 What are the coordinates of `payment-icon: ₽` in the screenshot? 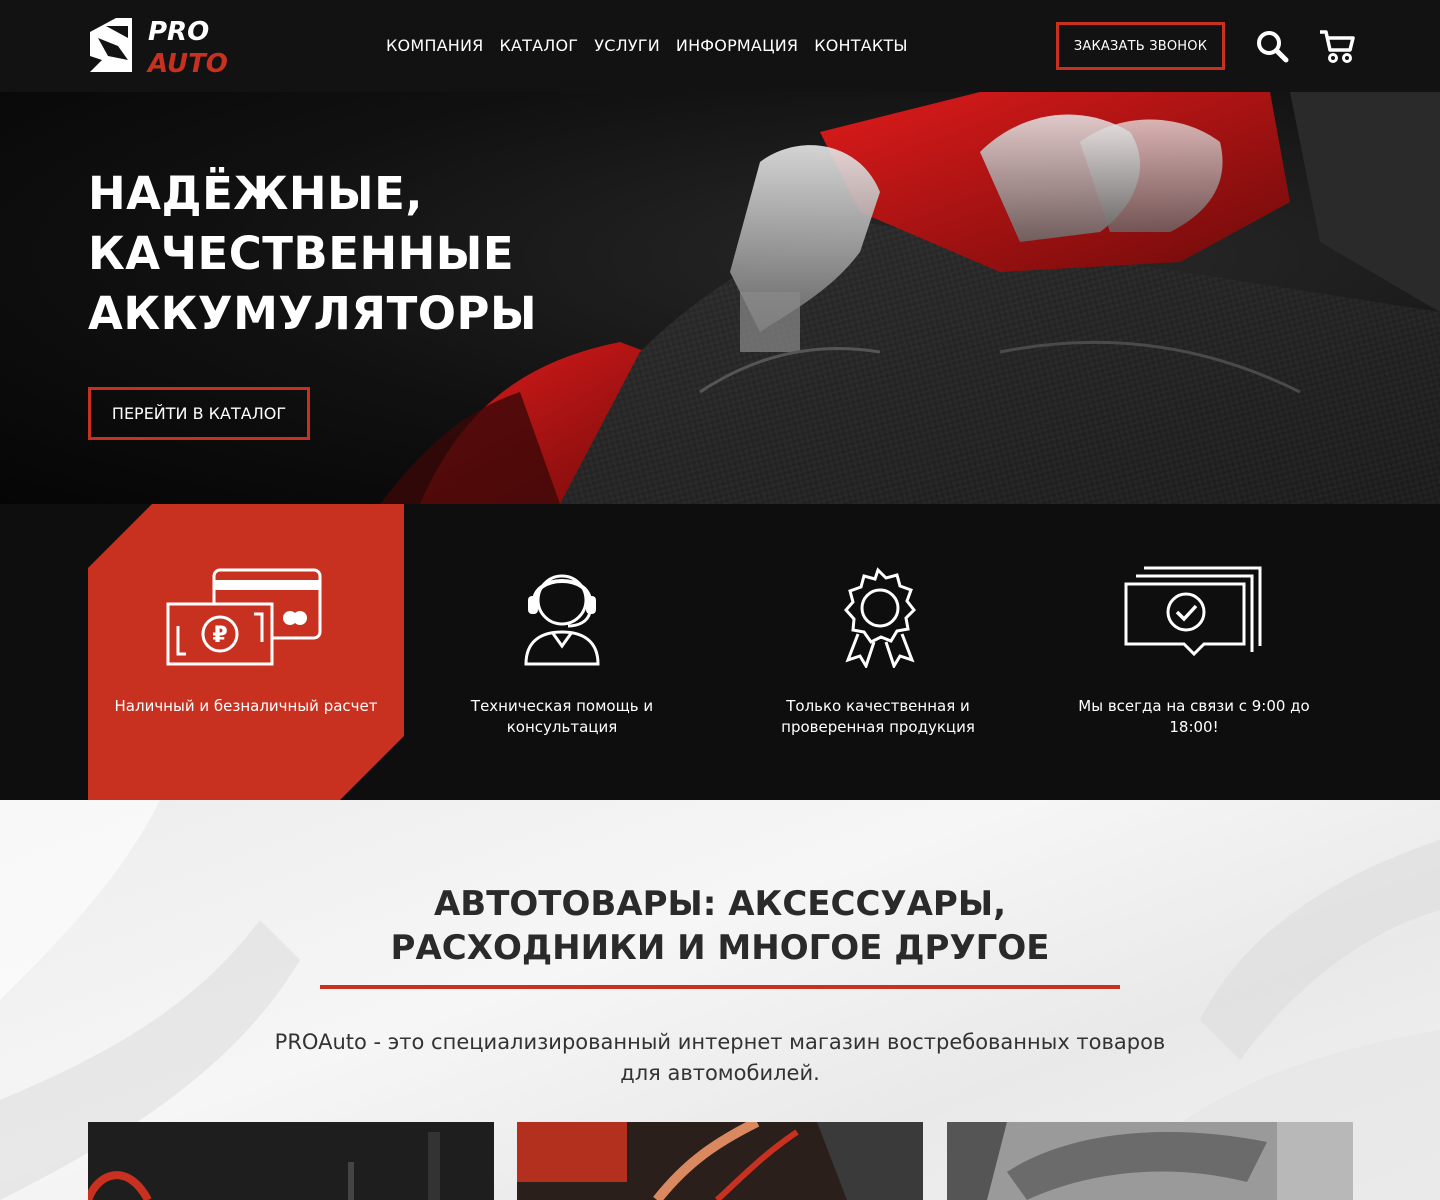 It's located at (244, 617).